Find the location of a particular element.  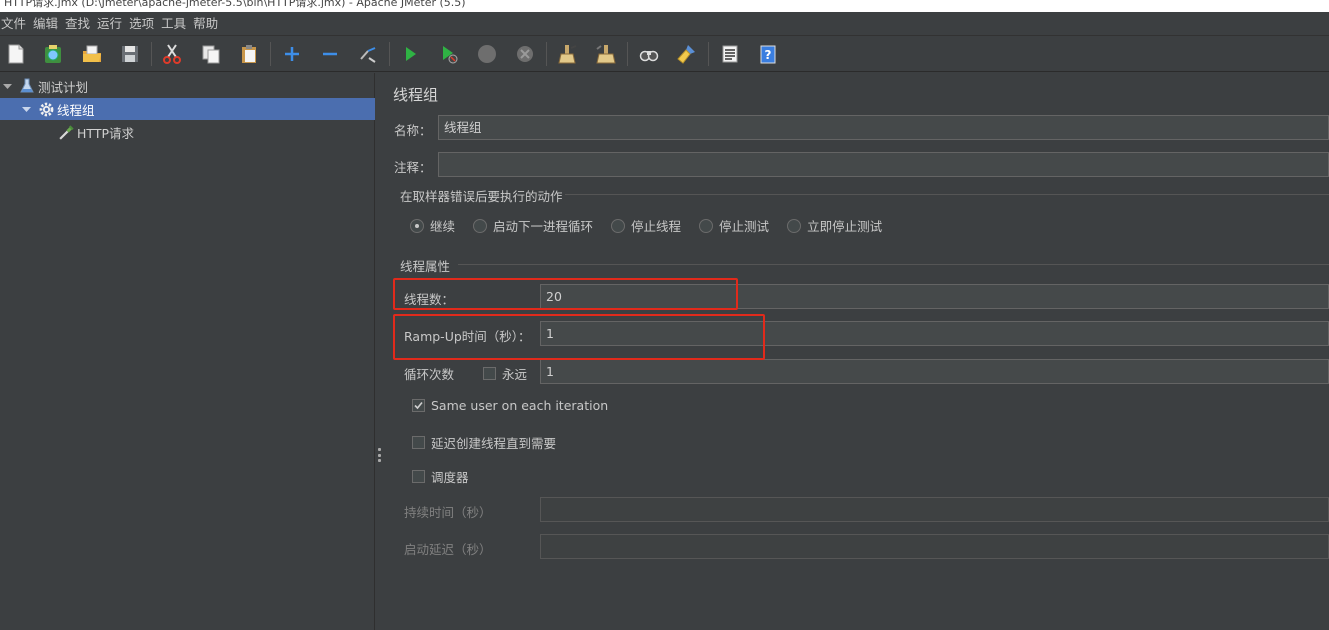

new-icon is located at coordinates (16, 54).